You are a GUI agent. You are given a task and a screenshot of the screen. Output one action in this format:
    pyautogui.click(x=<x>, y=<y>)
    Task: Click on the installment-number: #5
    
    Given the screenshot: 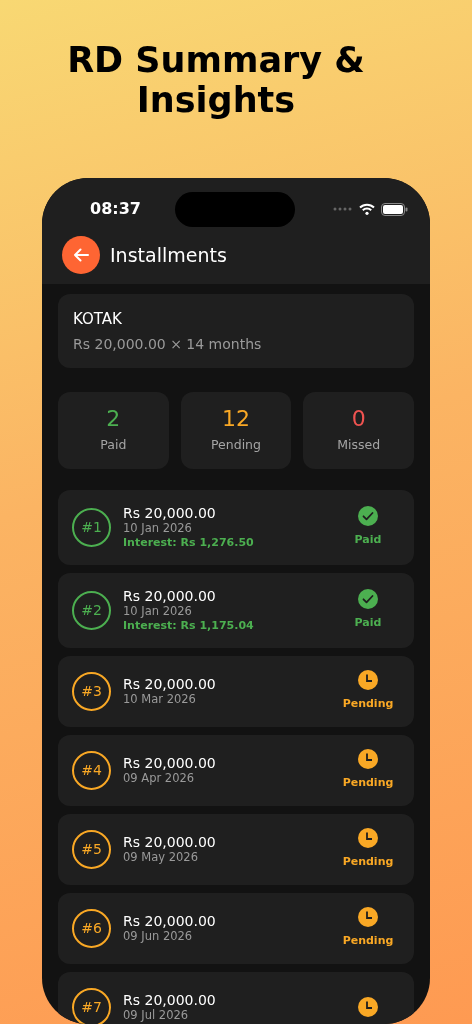 What is the action you would take?
    pyautogui.click(x=91, y=849)
    